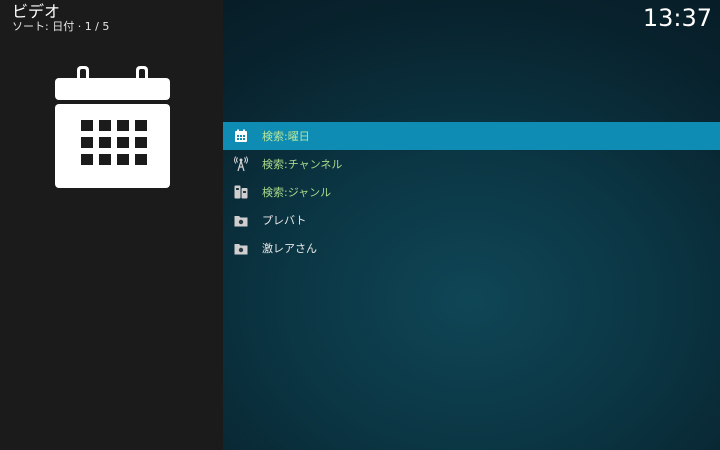  I want to click on calendar-icon, so click(241, 136).